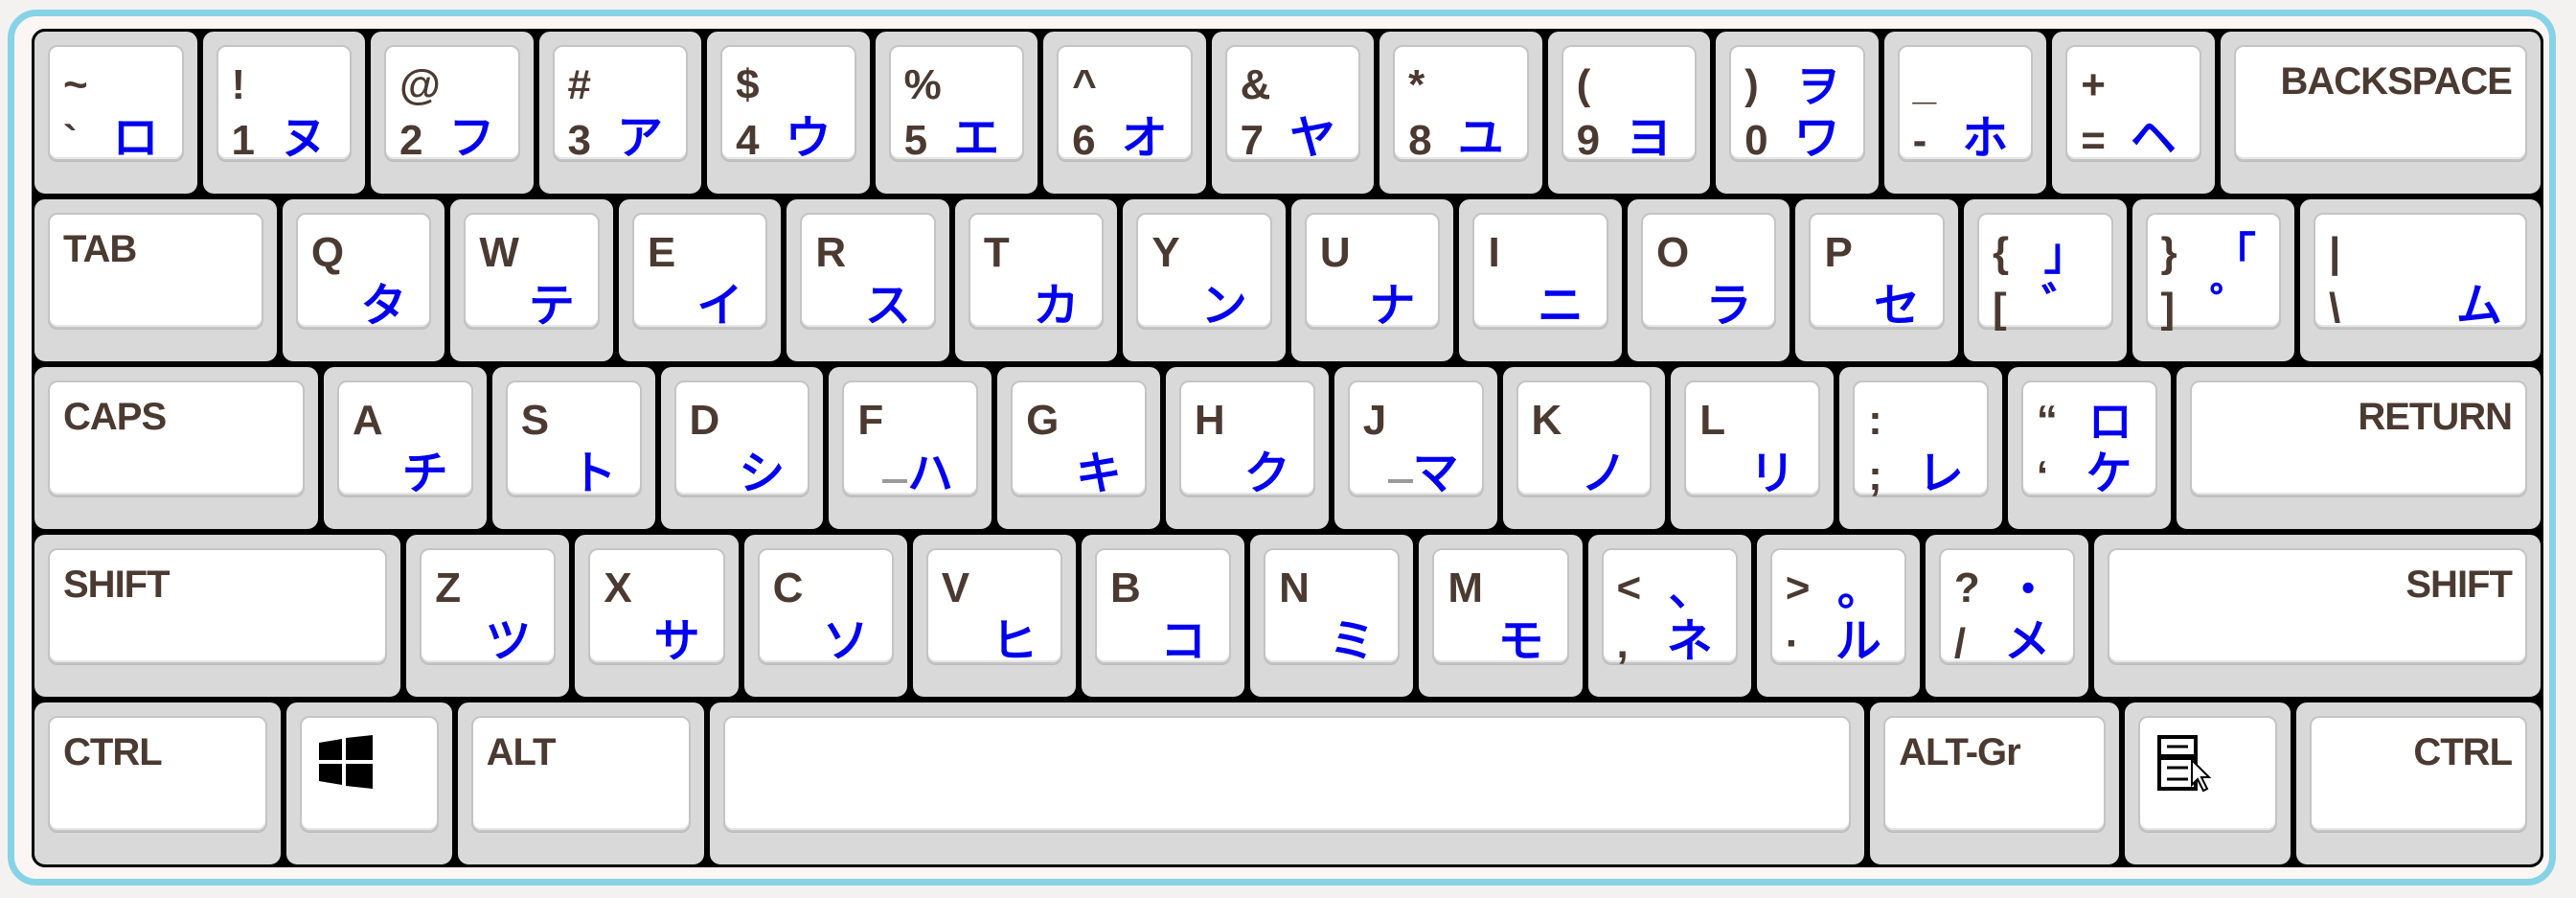 This screenshot has height=898, width=2576. What do you see at coordinates (404, 438) in the screenshot?
I see `keycap: Aチ` at bounding box center [404, 438].